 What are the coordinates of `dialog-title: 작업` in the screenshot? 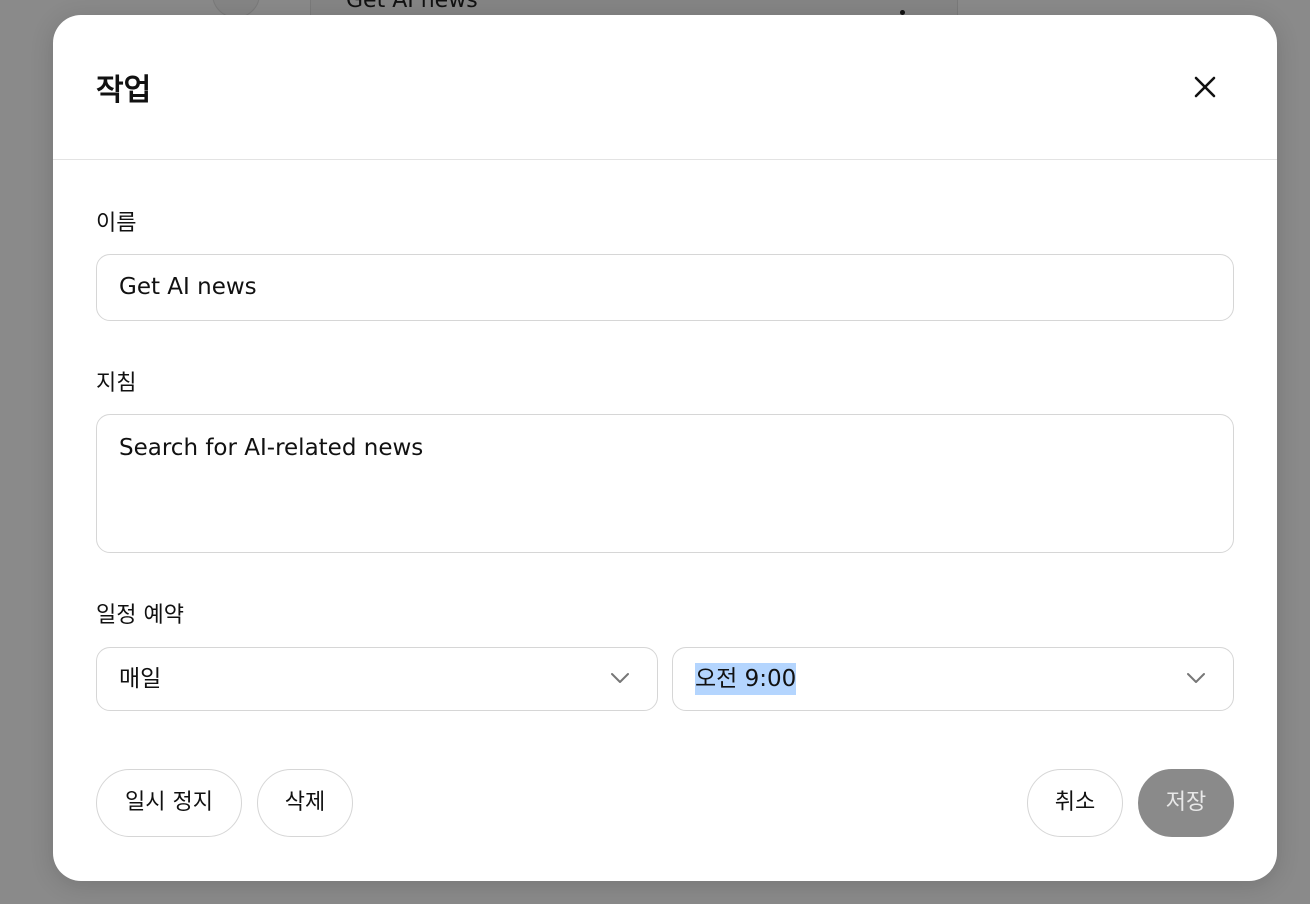 It's located at (124, 90).